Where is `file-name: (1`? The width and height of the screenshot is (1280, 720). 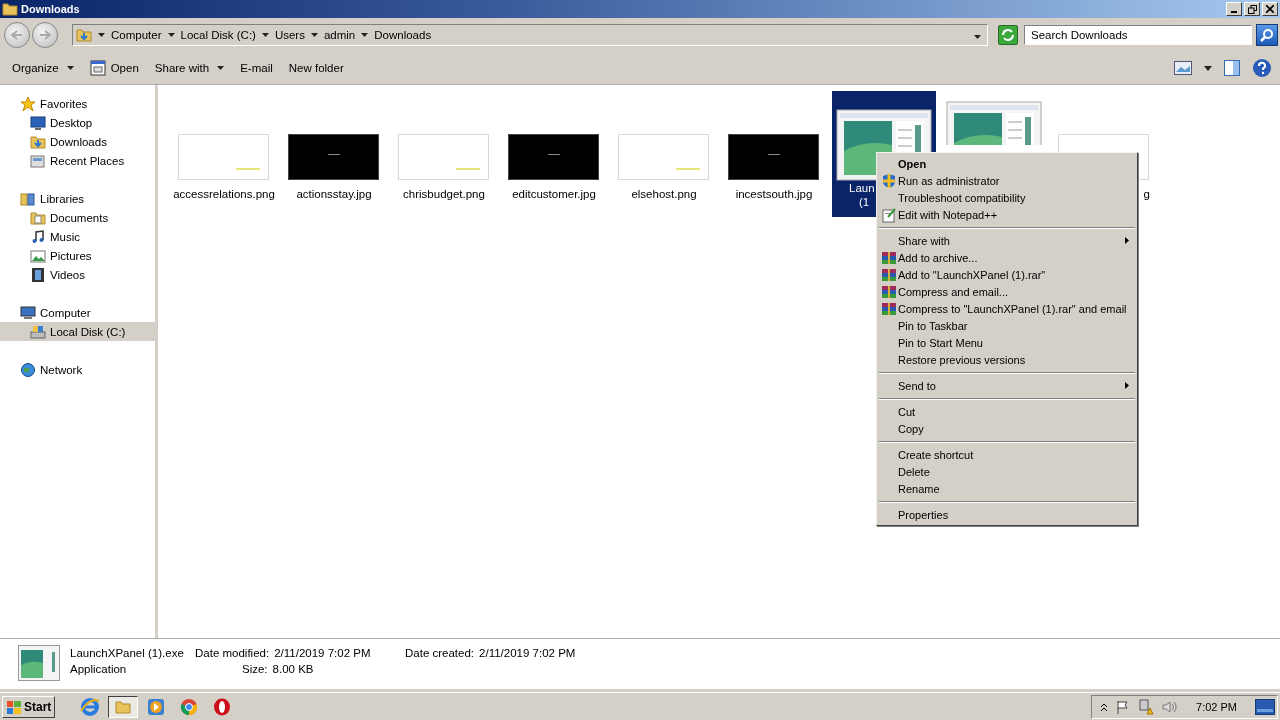 file-name: (1 is located at coordinates (864, 202).